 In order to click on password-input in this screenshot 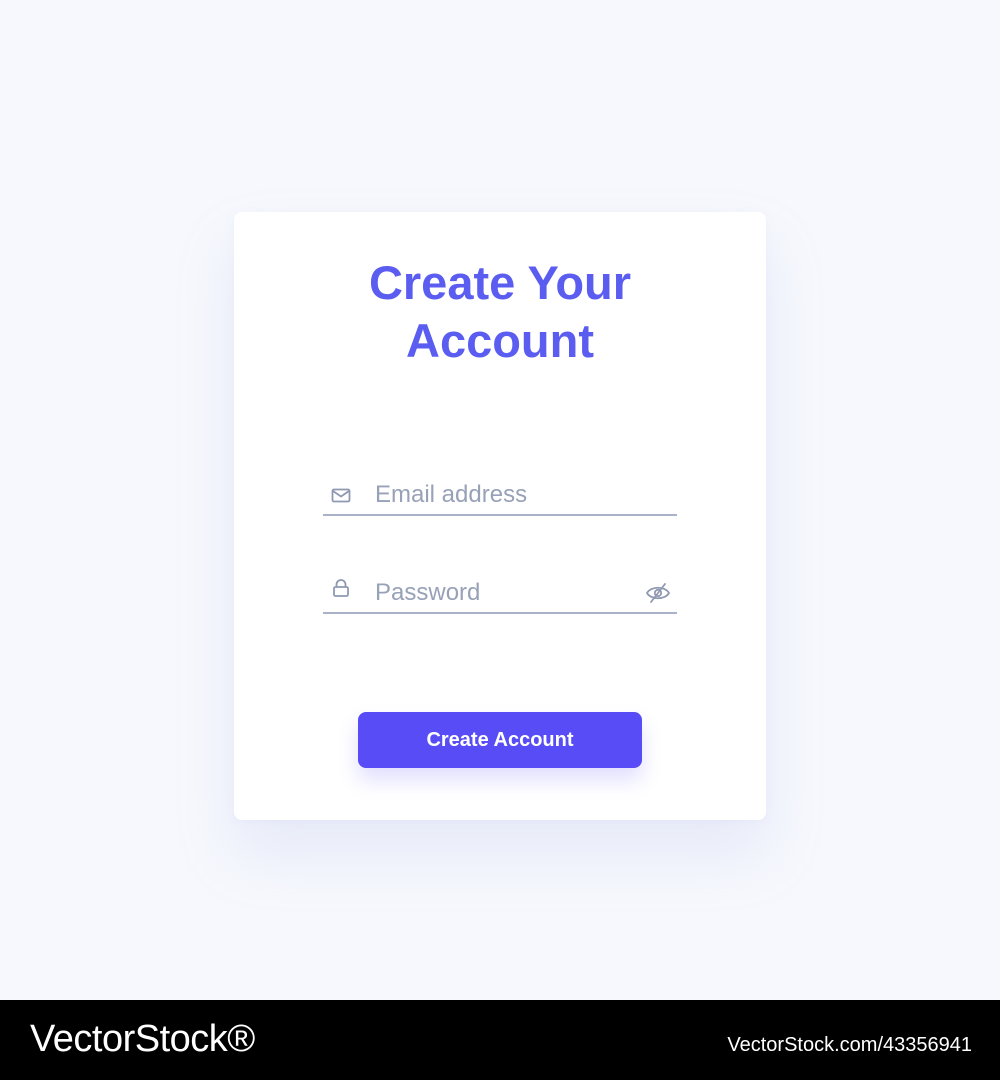, I will do `click(500, 593)`.